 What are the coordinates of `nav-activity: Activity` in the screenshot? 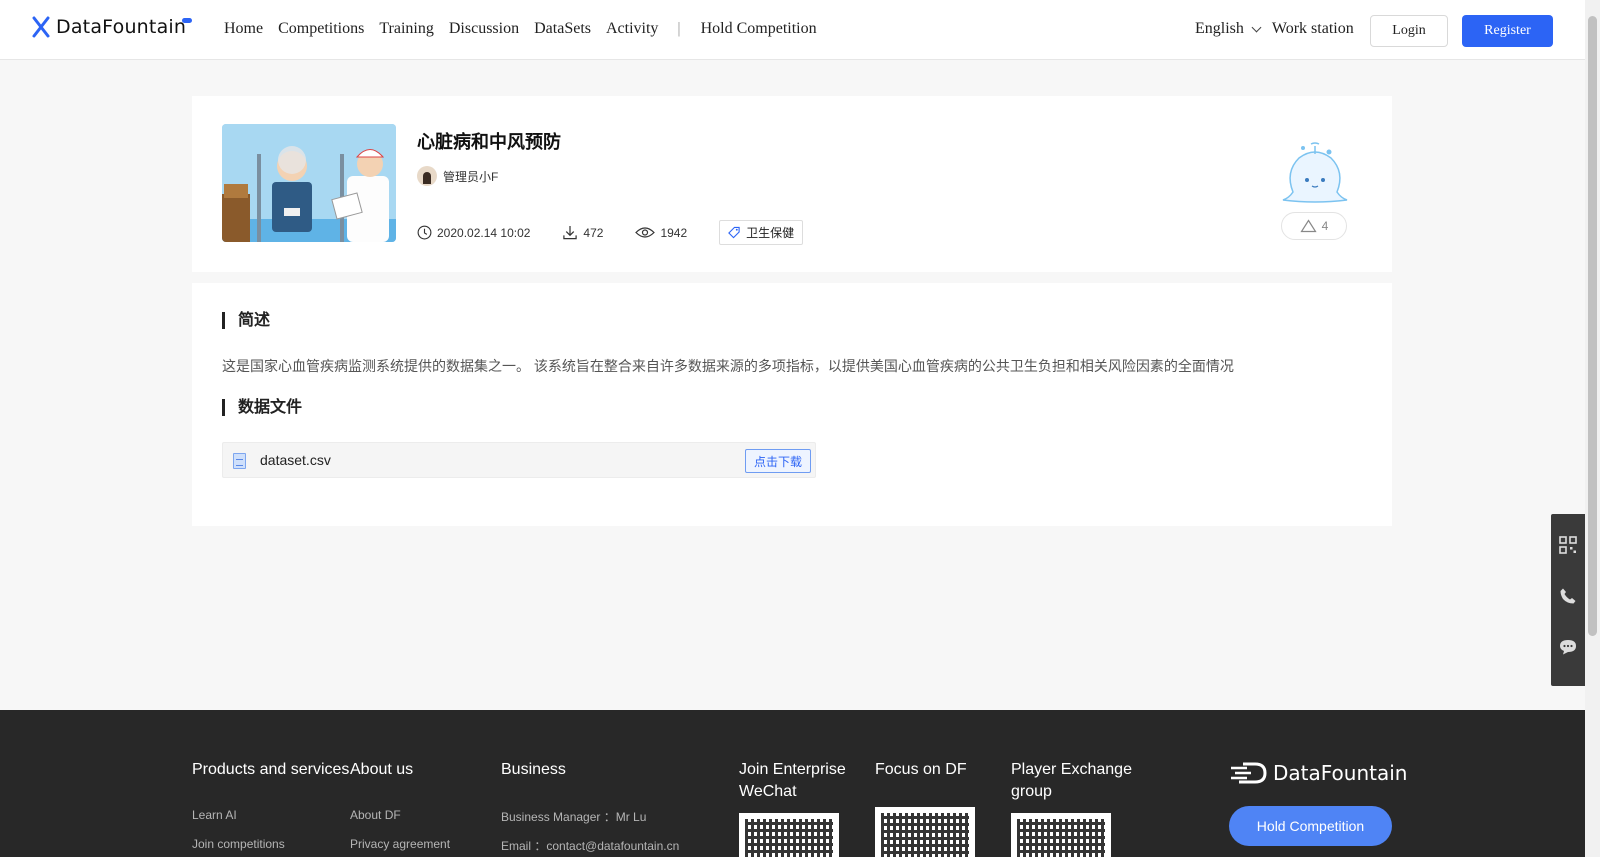 It's located at (632, 29).